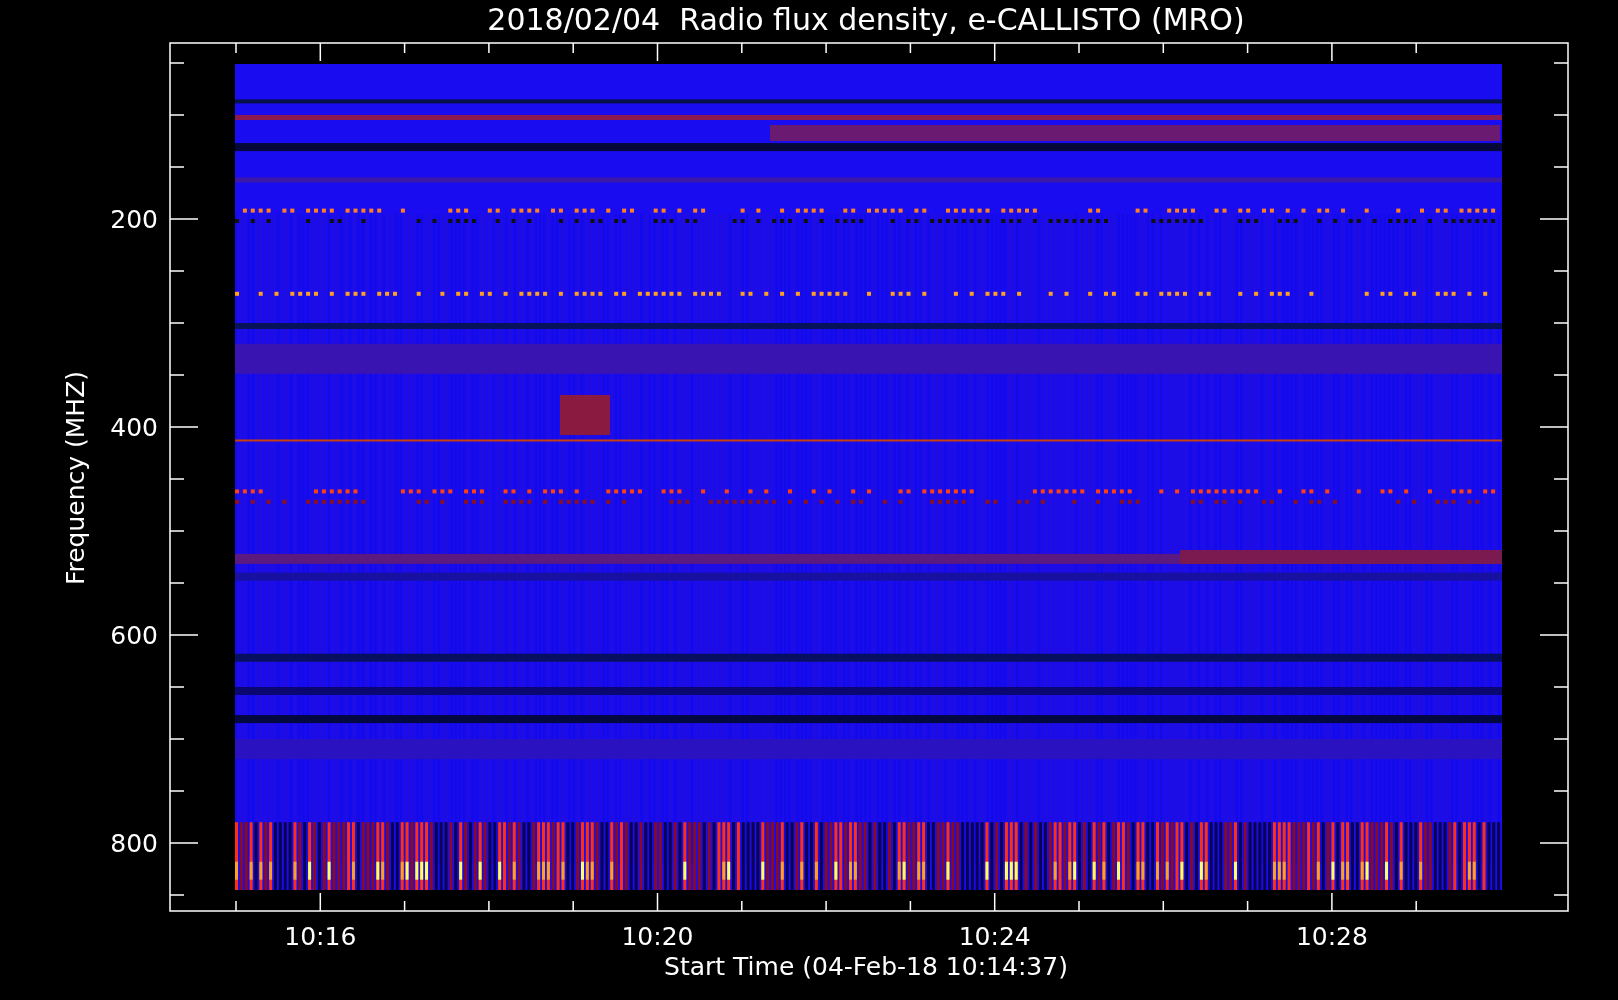  Describe the element at coordinates (134, 635) in the screenshot. I see `y-tick-label: 600` at that location.